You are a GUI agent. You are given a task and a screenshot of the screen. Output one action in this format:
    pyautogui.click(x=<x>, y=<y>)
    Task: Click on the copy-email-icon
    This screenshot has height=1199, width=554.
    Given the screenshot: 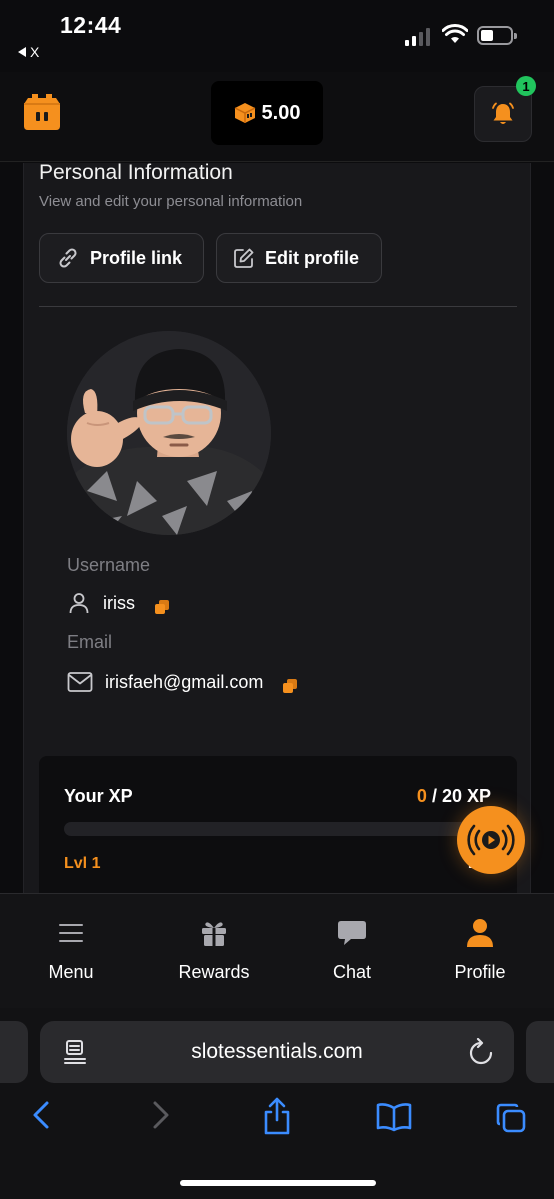 What is the action you would take?
    pyautogui.click(x=290, y=686)
    